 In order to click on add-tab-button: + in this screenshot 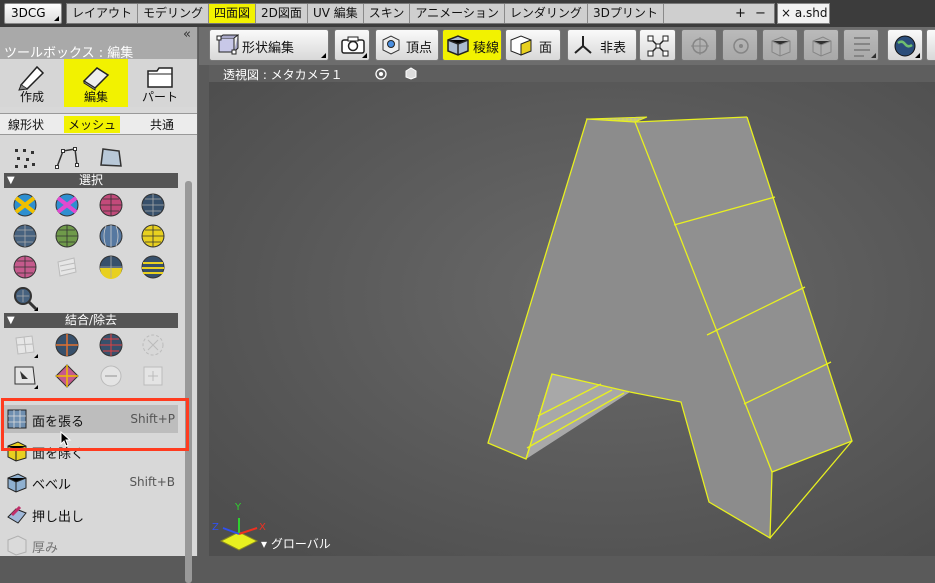, I will do `click(740, 13)`.